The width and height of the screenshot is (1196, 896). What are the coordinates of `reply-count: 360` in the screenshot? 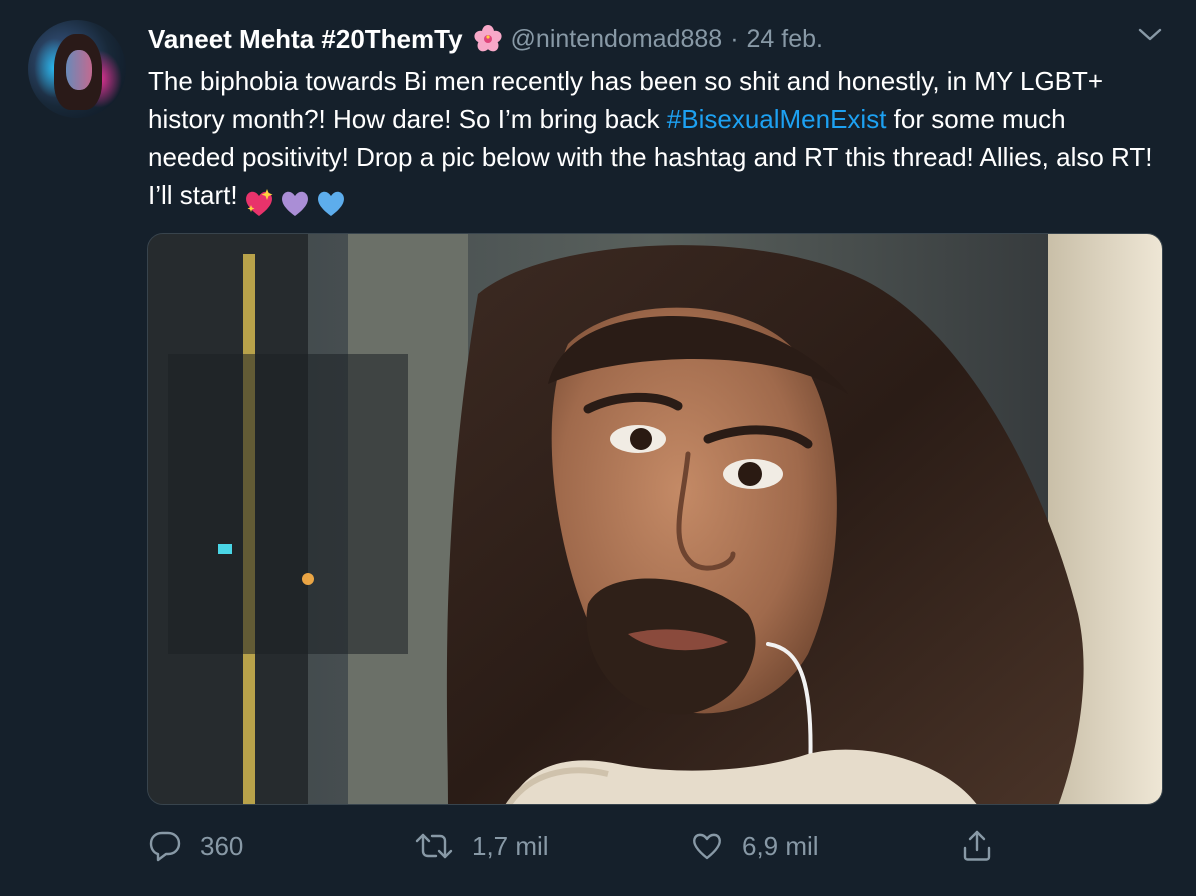 It's located at (222, 845).